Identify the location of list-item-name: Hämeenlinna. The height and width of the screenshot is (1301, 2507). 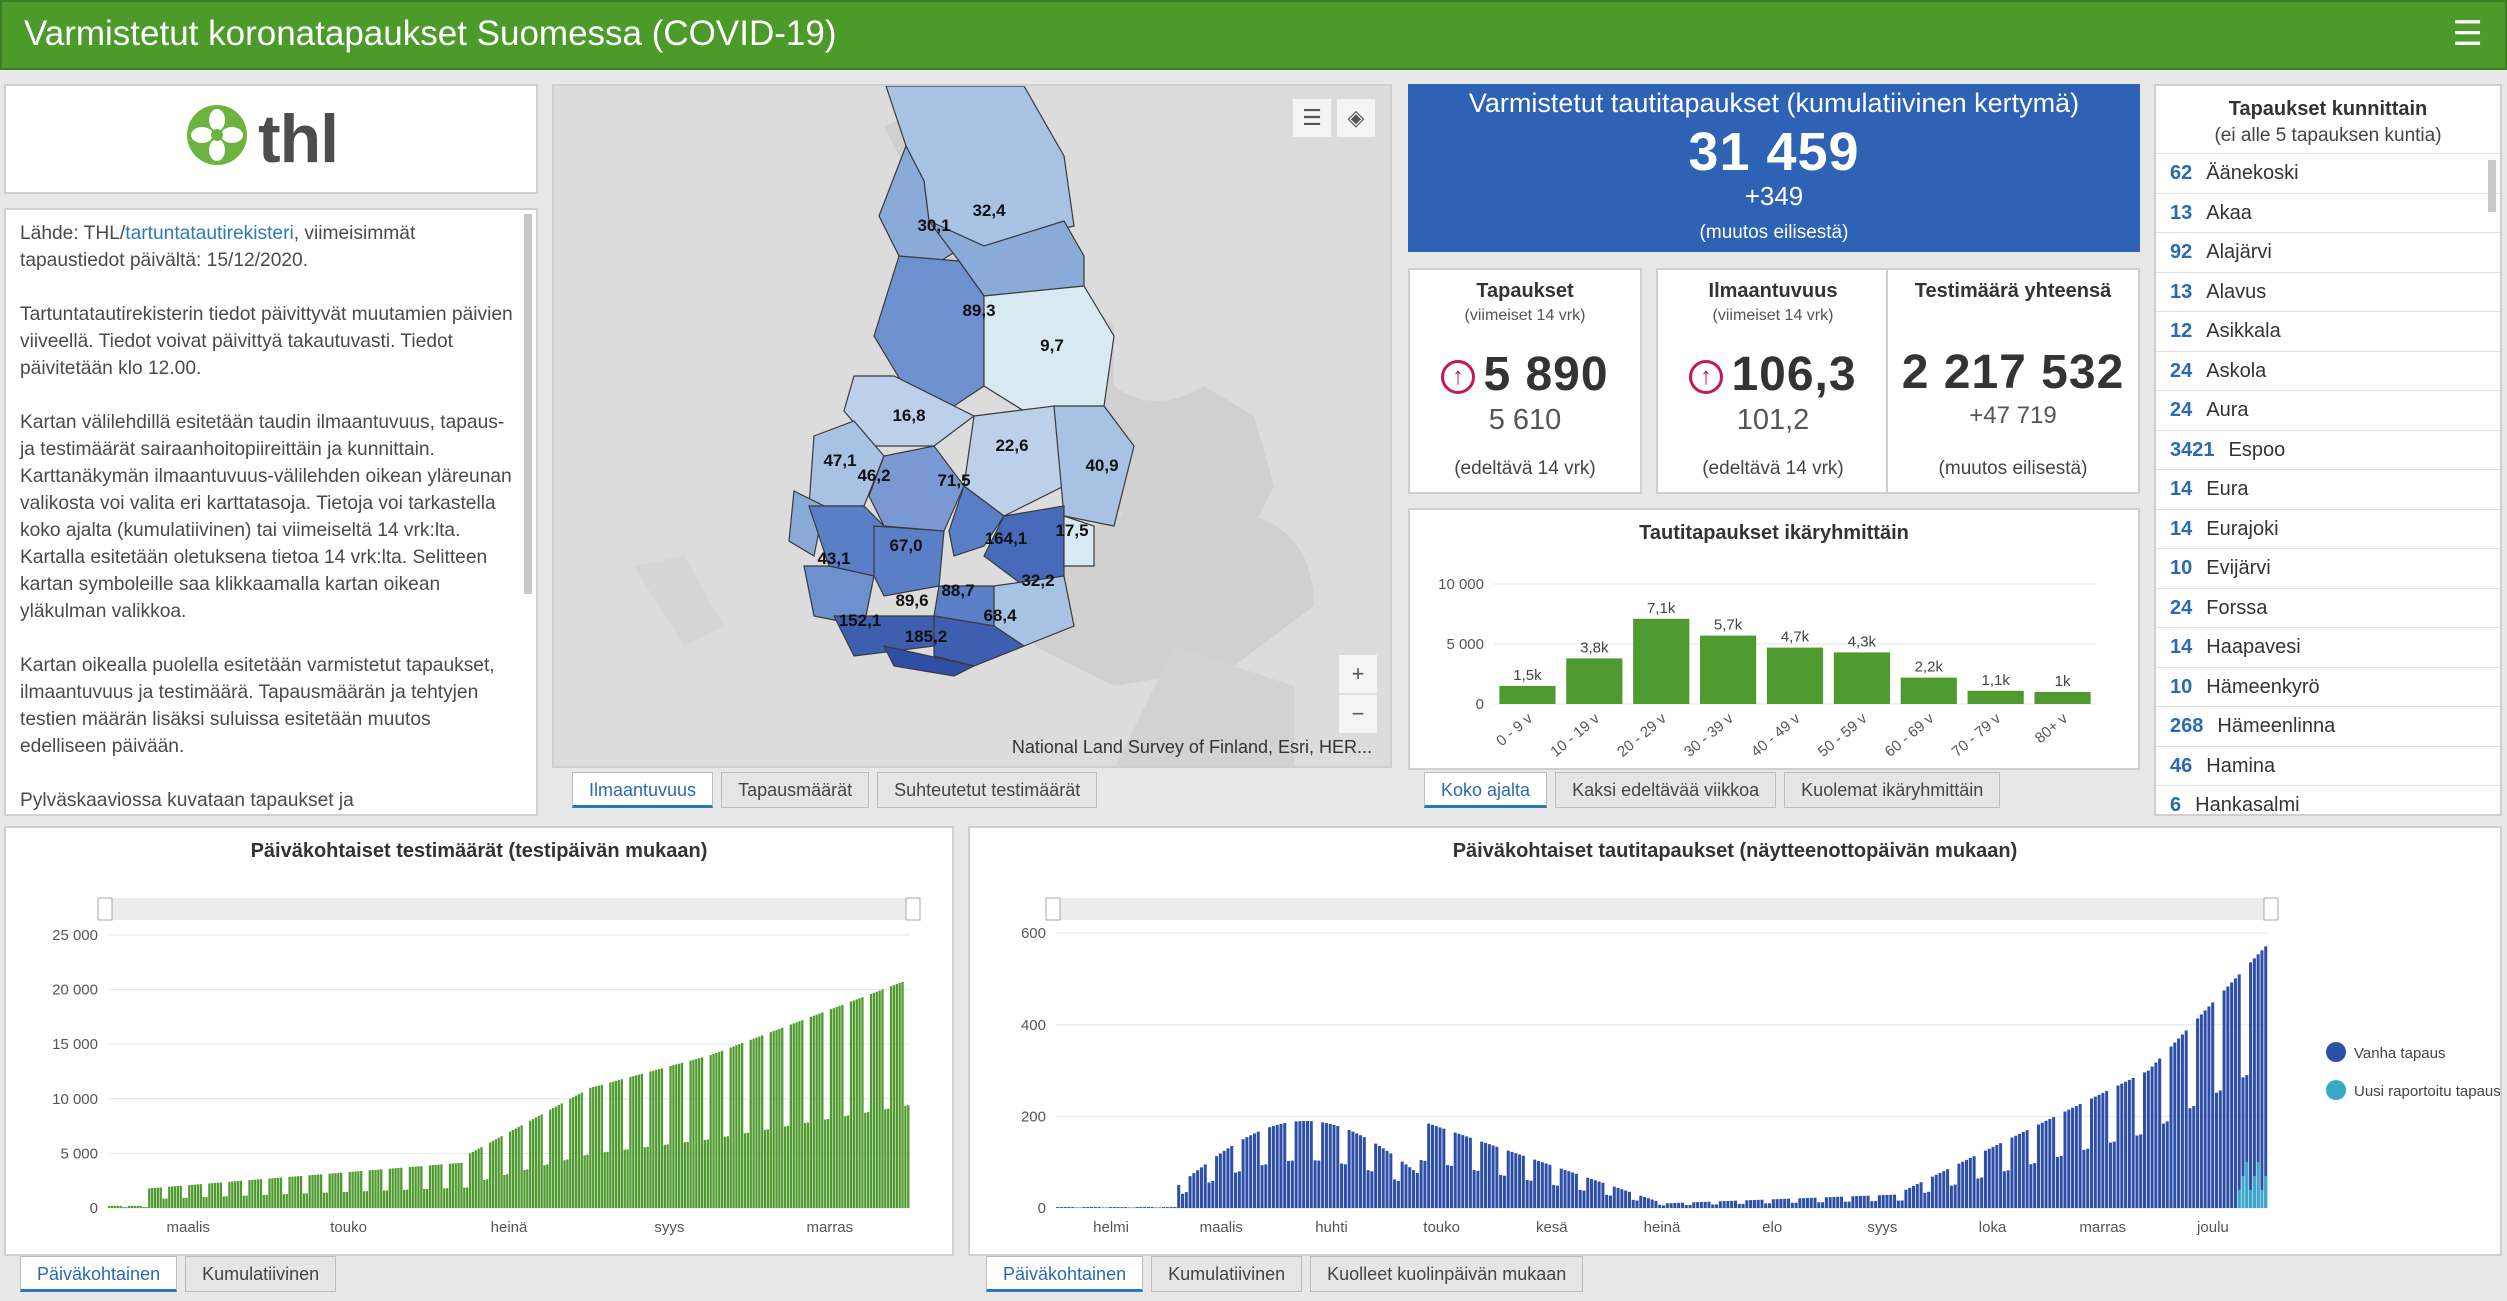
(2276, 726).